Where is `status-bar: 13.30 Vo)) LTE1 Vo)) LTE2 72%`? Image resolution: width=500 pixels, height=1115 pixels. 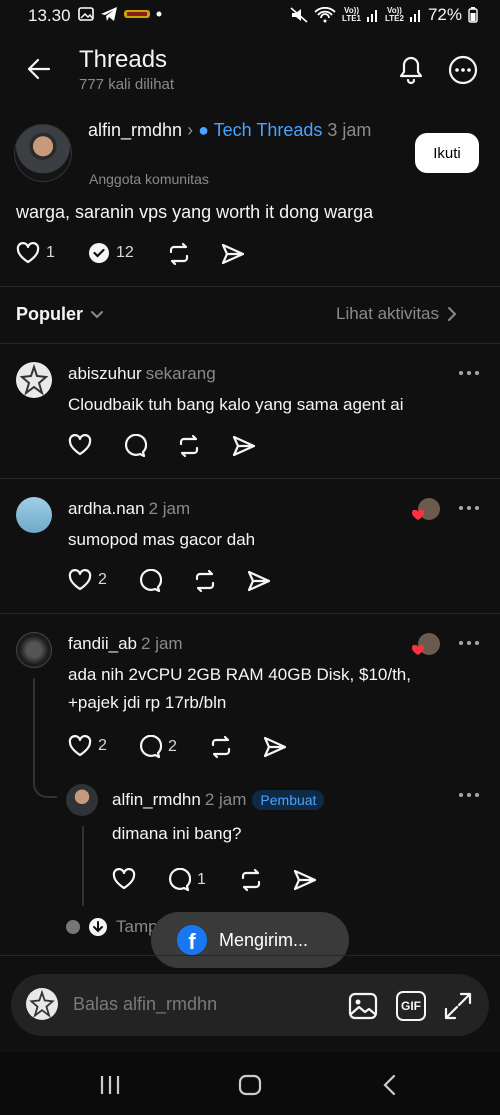 status-bar: 13.30 Vo)) LTE1 Vo)) LTE2 72% is located at coordinates (250, 17).